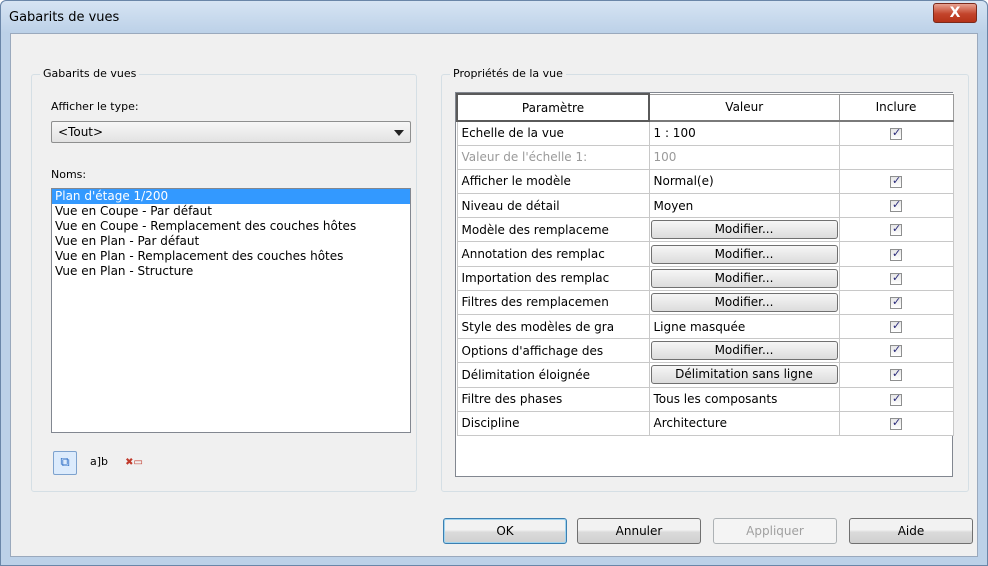  I want to click on table-row: Discipline Architecture, so click(705, 423).